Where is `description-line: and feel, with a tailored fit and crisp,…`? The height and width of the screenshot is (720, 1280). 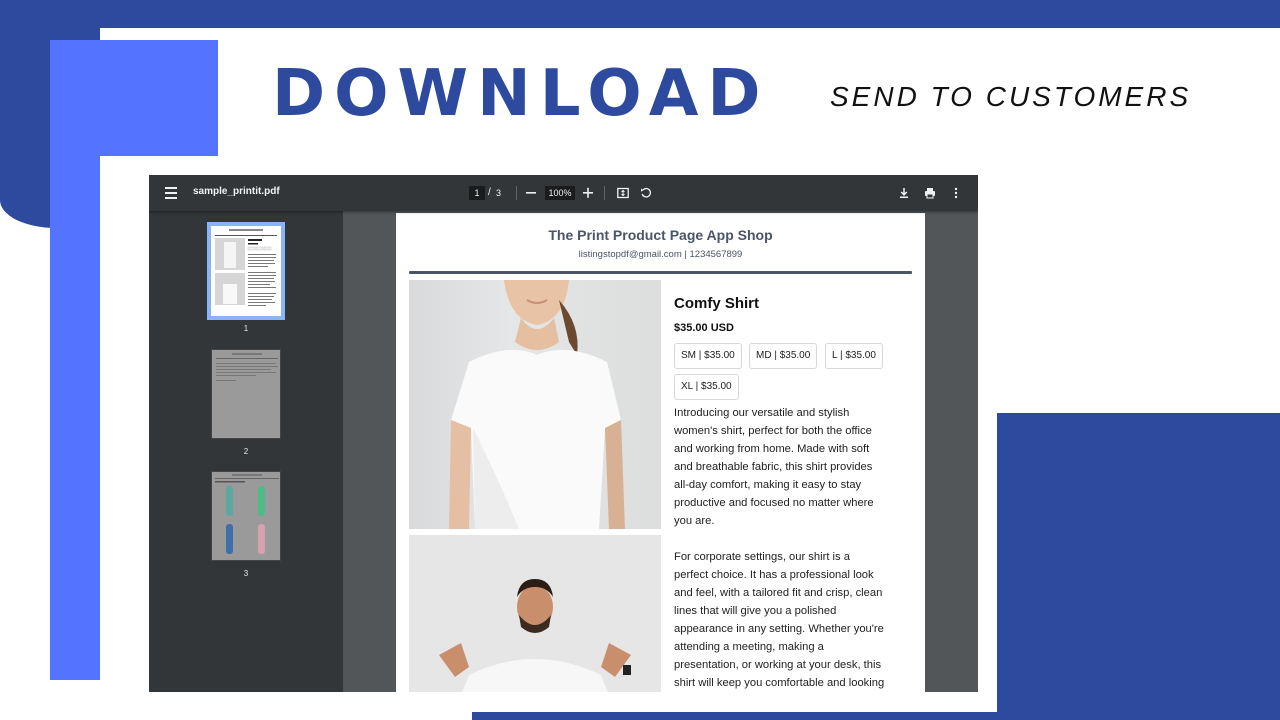 description-line: and feel, with a tailored fit and crisp,… is located at coordinates (778, 593).